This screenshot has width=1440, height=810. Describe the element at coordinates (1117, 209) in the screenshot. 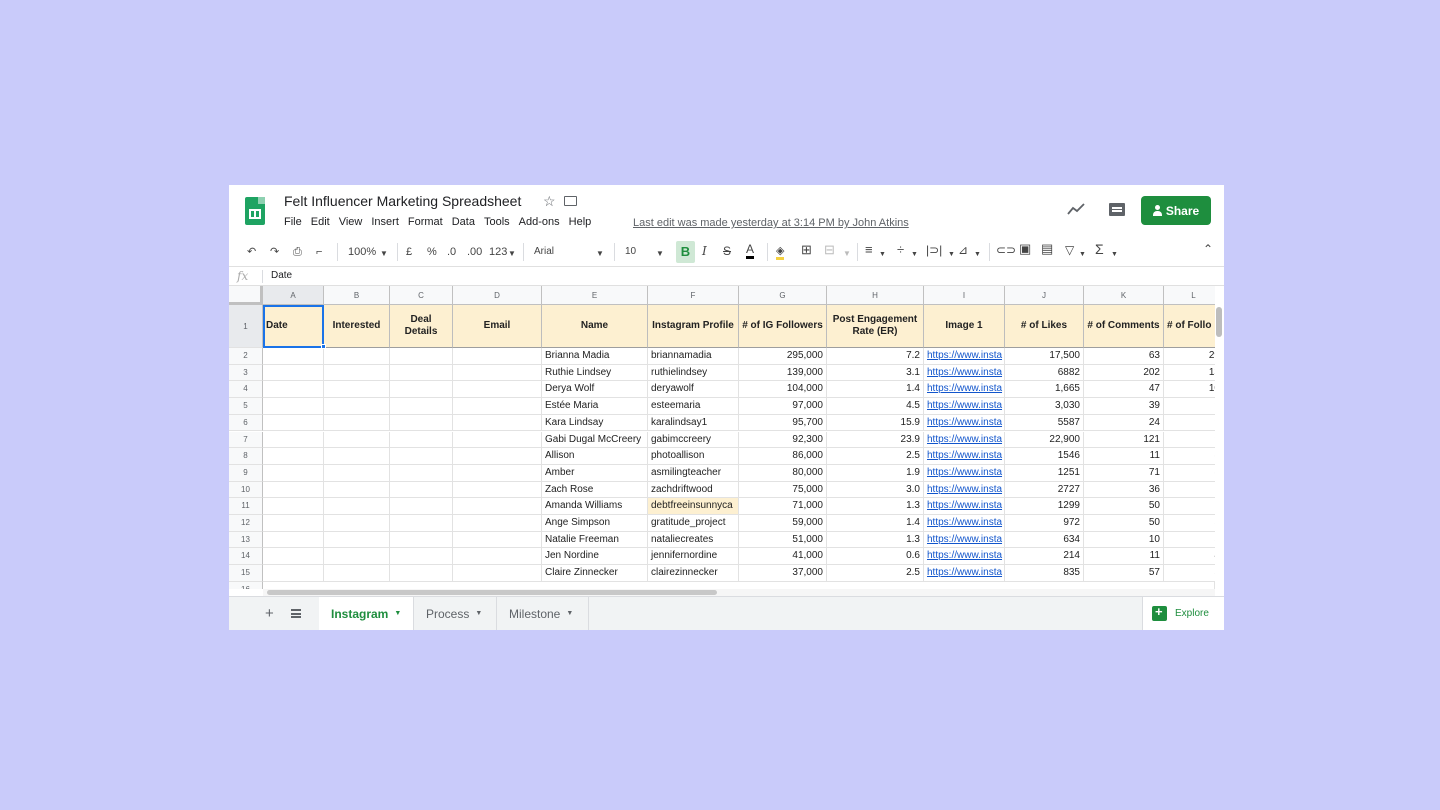

I see `comment-history-icon` at that location.